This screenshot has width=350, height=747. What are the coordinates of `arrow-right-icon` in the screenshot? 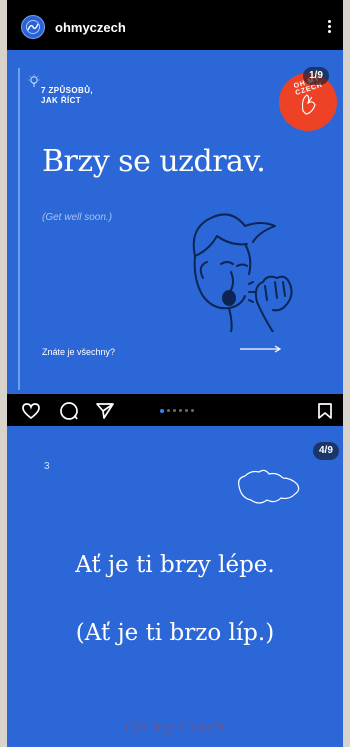 It's located at (261, 349).